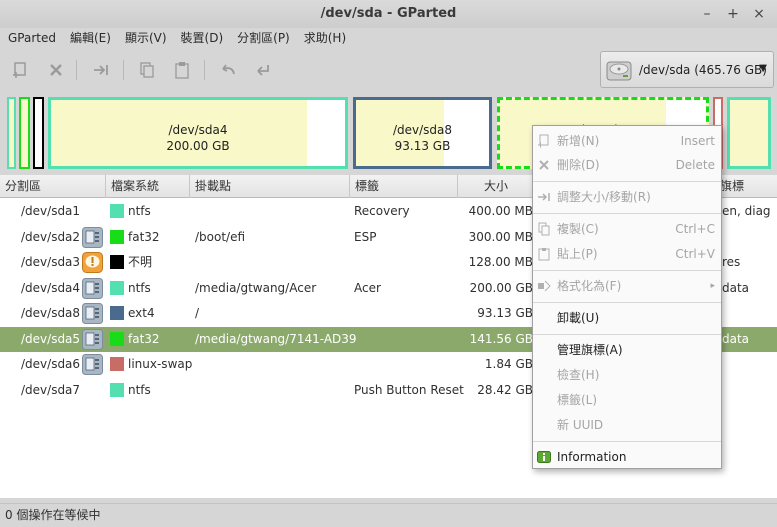  Describe the element at coordinates (51, 364) in the screenshot. I see `partition-name: /dev/sda6` at that location.